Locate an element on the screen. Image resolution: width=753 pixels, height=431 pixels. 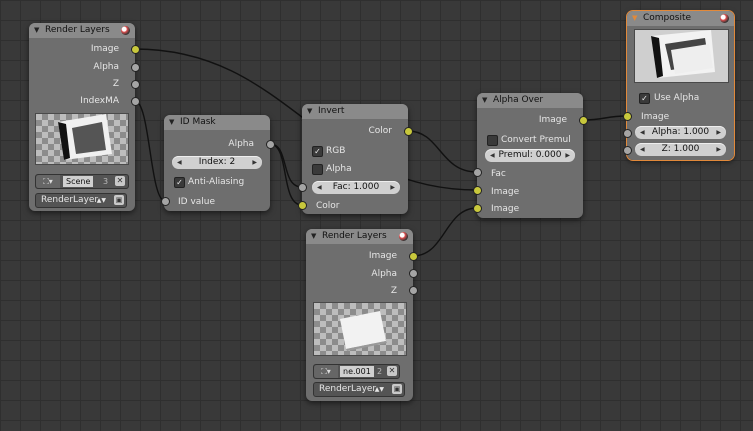
fac-field: ◀ Fac: 1.000 ▶ is located at coordinates (356, 187).